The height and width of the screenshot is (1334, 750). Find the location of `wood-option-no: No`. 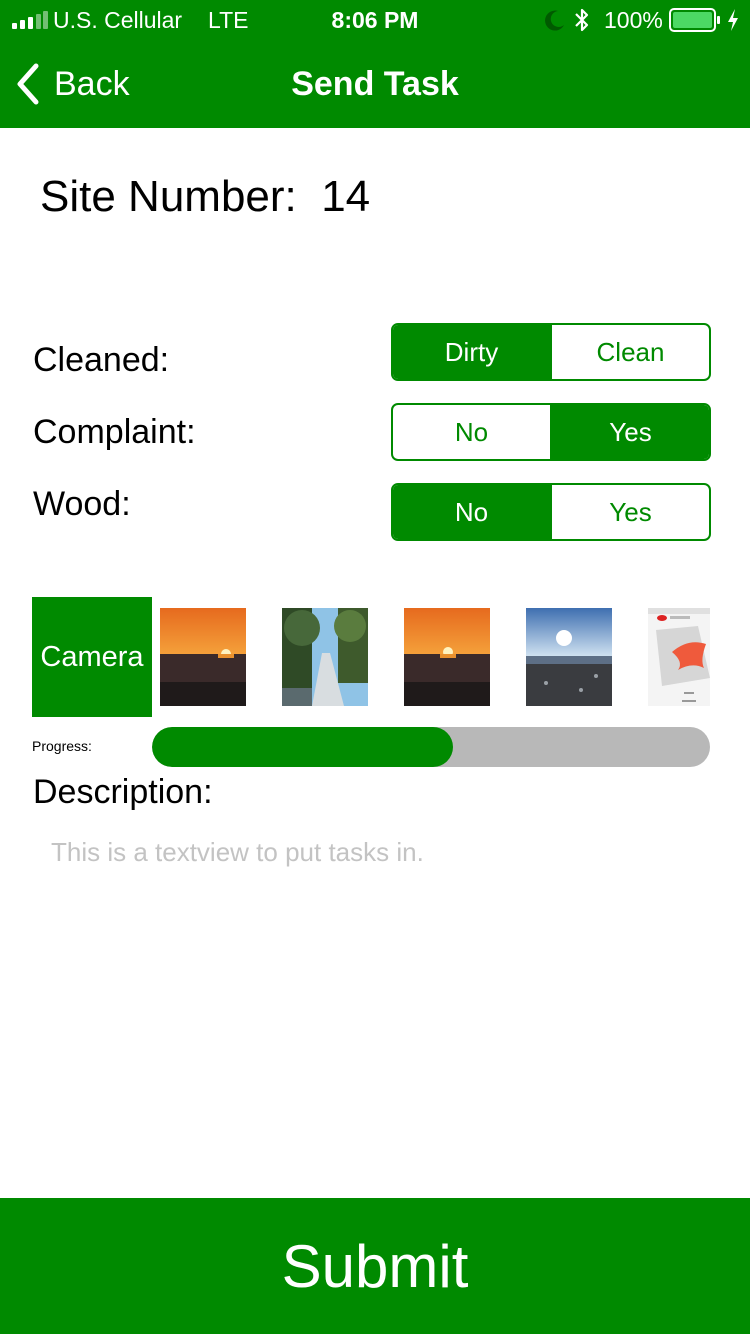

wood-option-no: No is located at coordinates (471, 512).